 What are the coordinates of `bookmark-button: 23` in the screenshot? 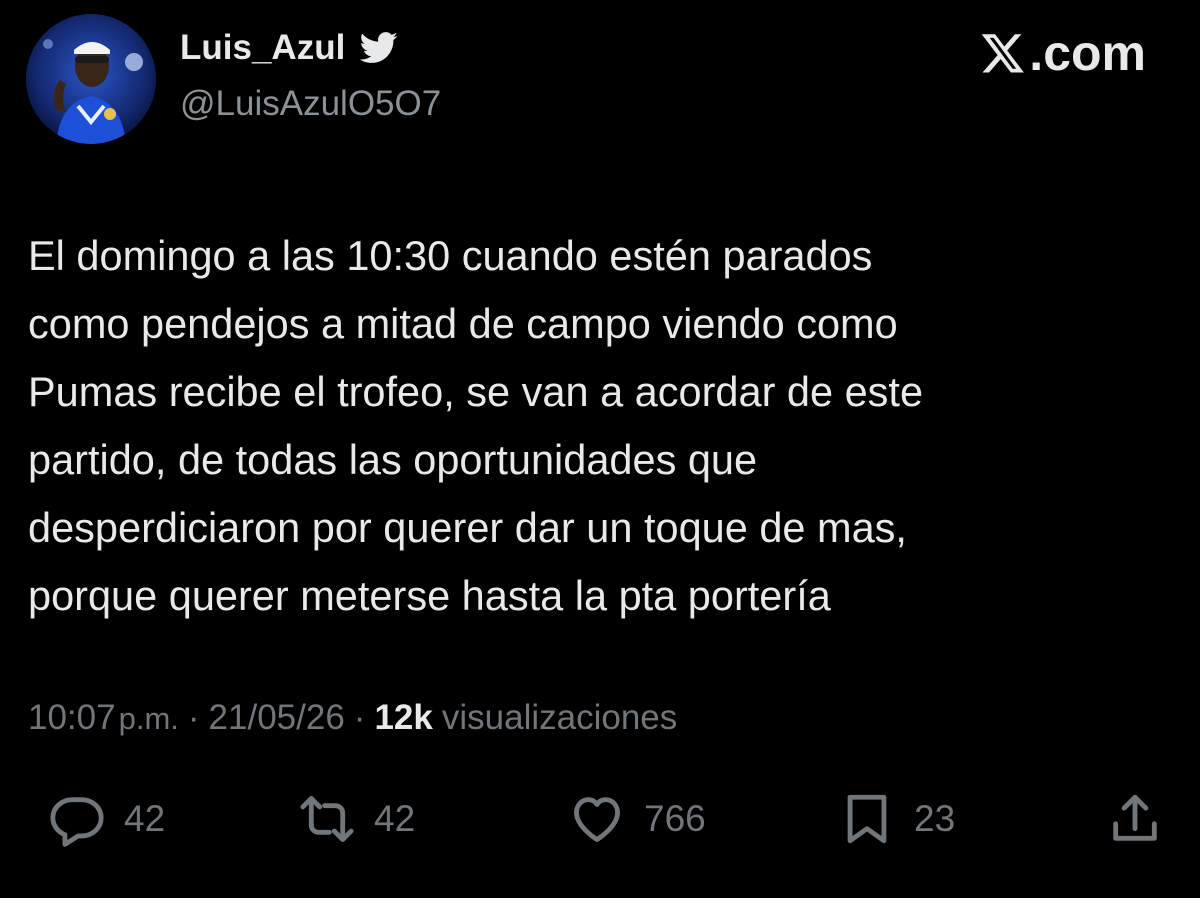 It's located at (896, 819).